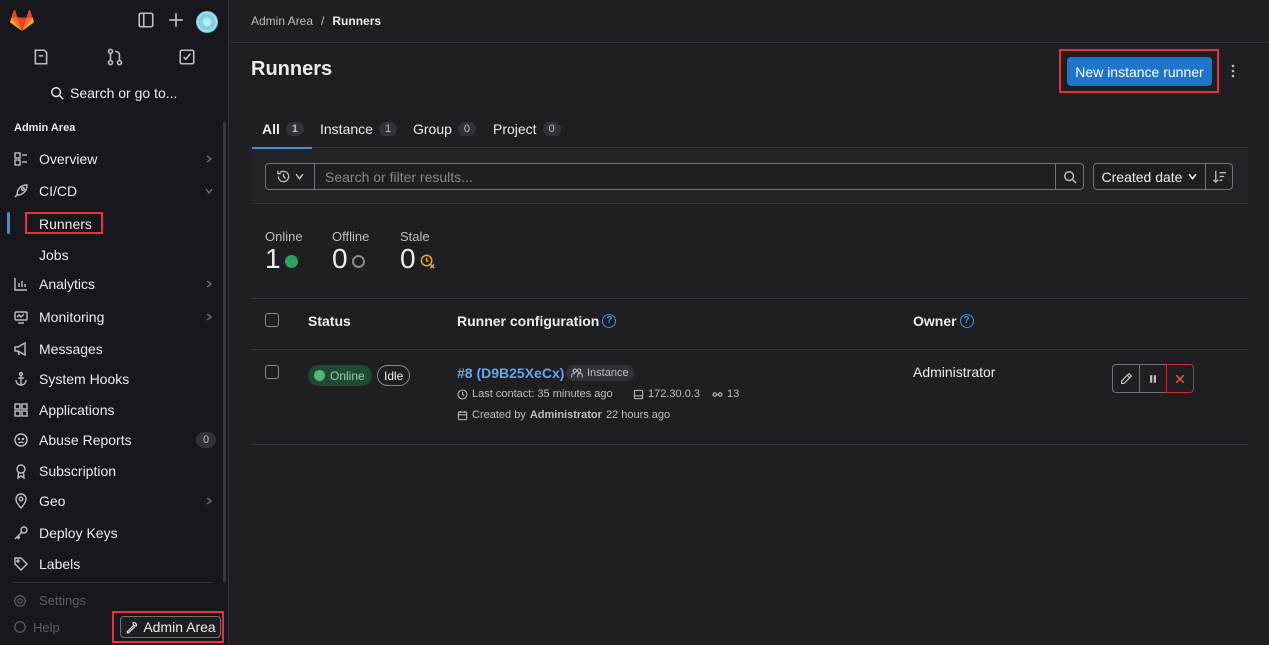 This screenshot has width=1269, height=645. What do you see at coordinates (316, 21) in the screenshot?
I see `breadcrumb: Admin Area / Runners` at bounding box center [316, 21].